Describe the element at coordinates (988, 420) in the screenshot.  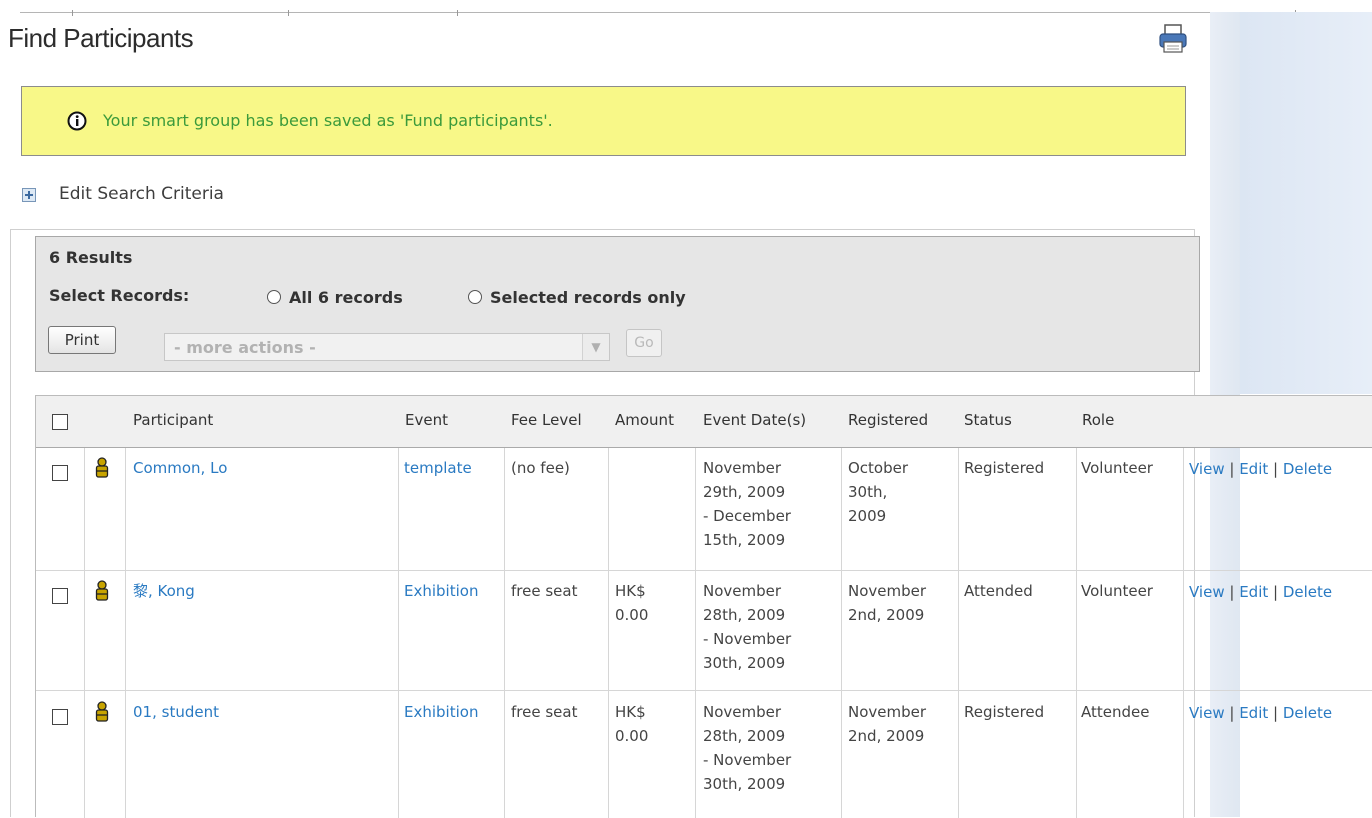
I see `col-header-status: Status` at that location.